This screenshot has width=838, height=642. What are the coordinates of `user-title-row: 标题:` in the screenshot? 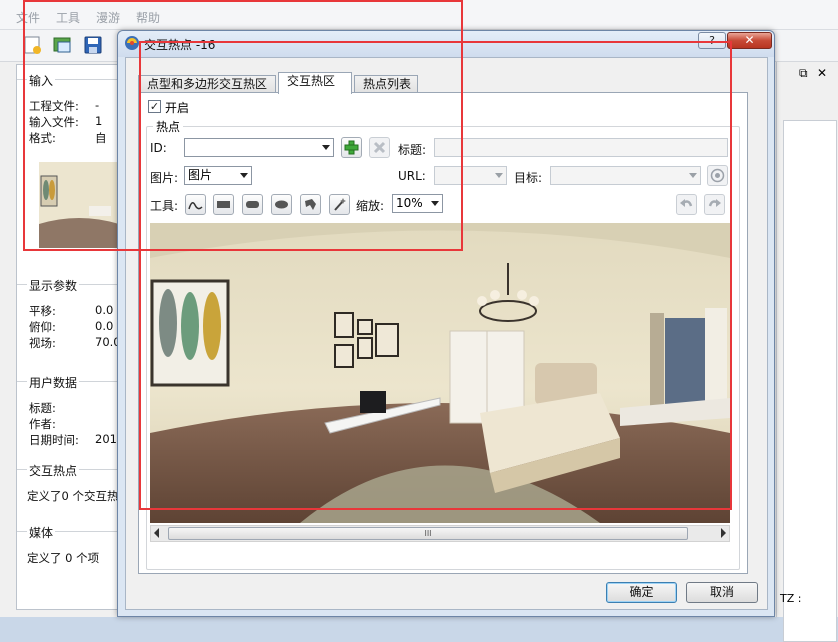 It's located at (42, 408).